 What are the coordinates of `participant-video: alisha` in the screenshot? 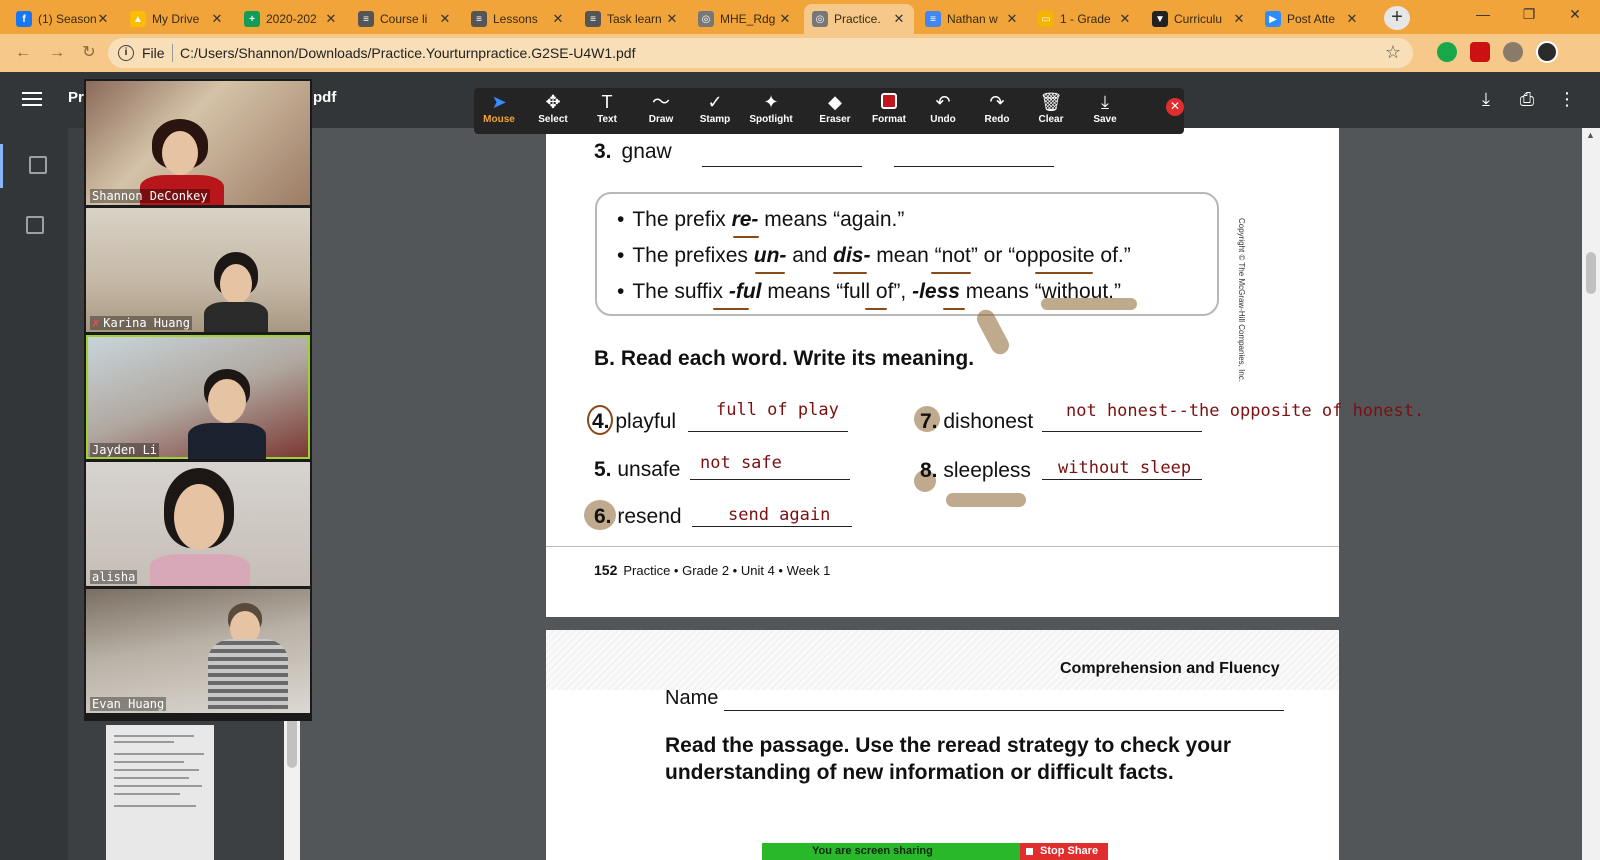 It's located at (198, 524).